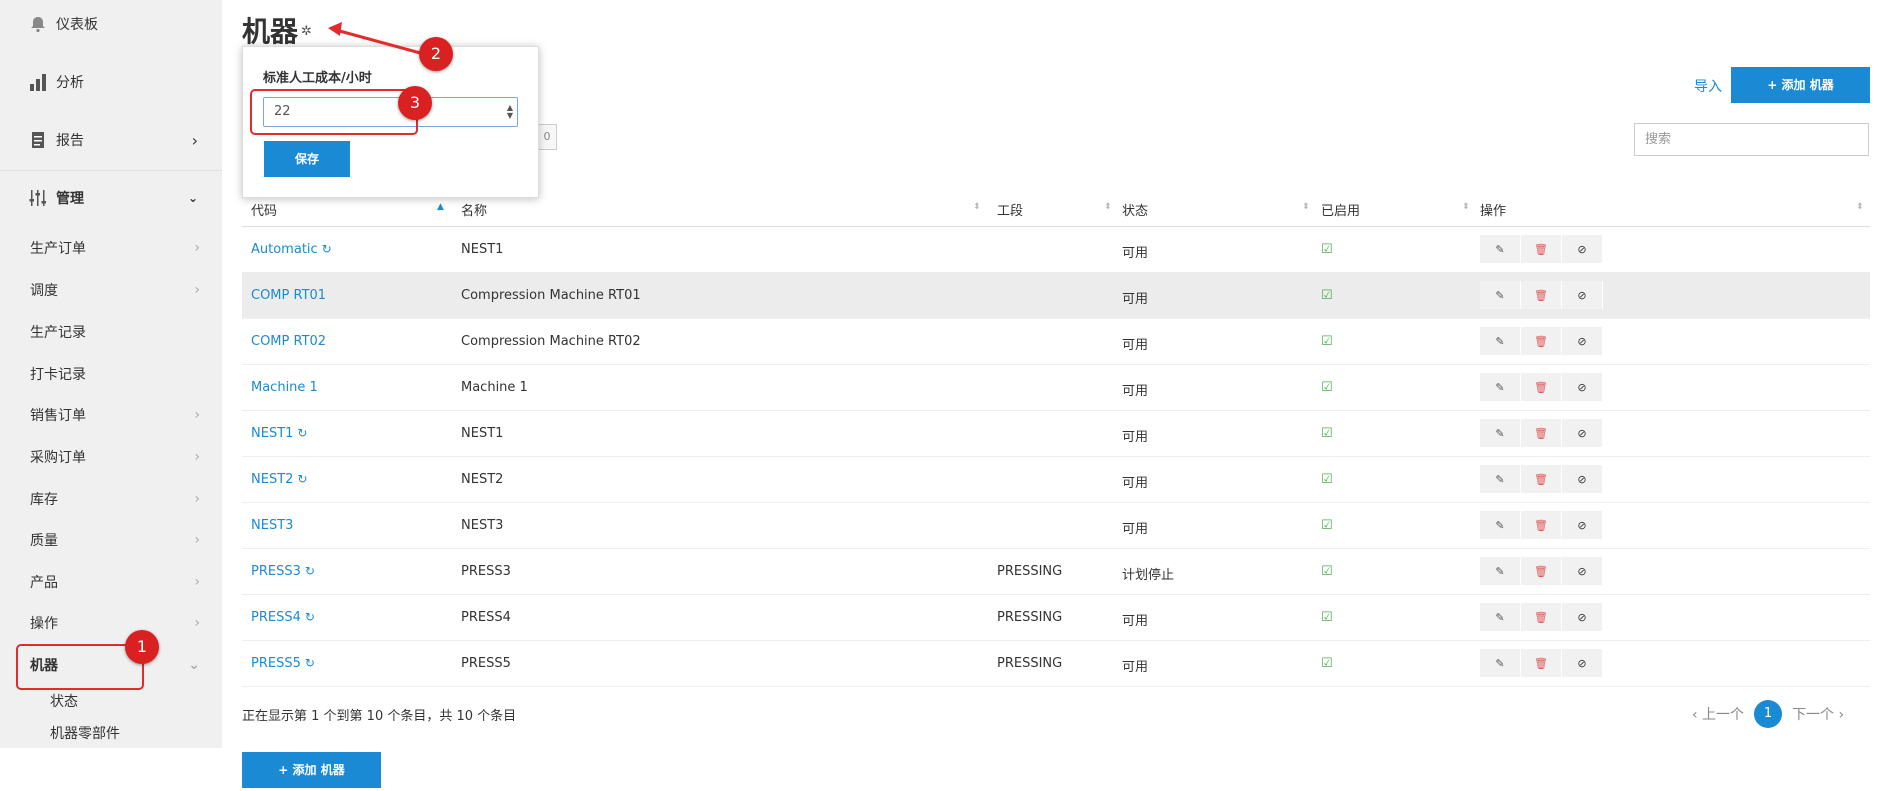 This screenshot has width=1886, height=791. I want to click on col-status: 状态, so click(1135, 209).